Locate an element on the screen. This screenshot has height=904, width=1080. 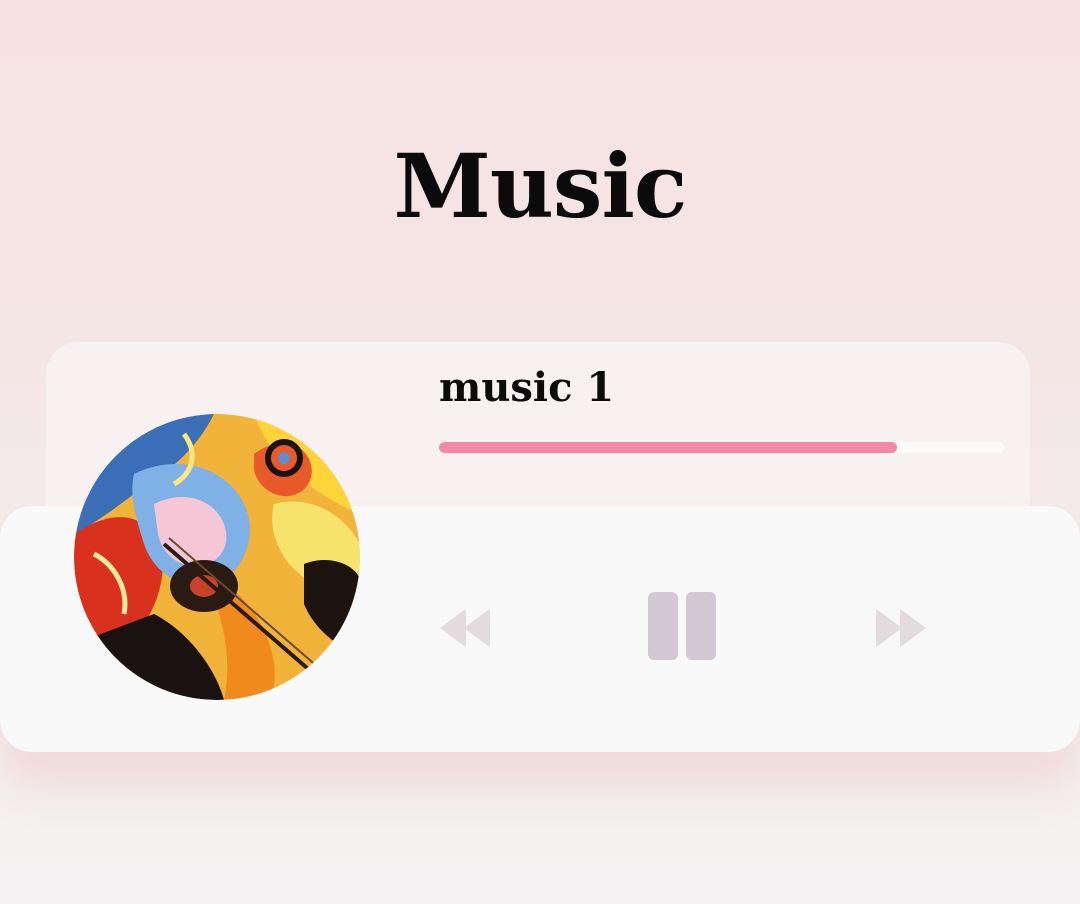
pause-button is located at coordinates (682, 626).